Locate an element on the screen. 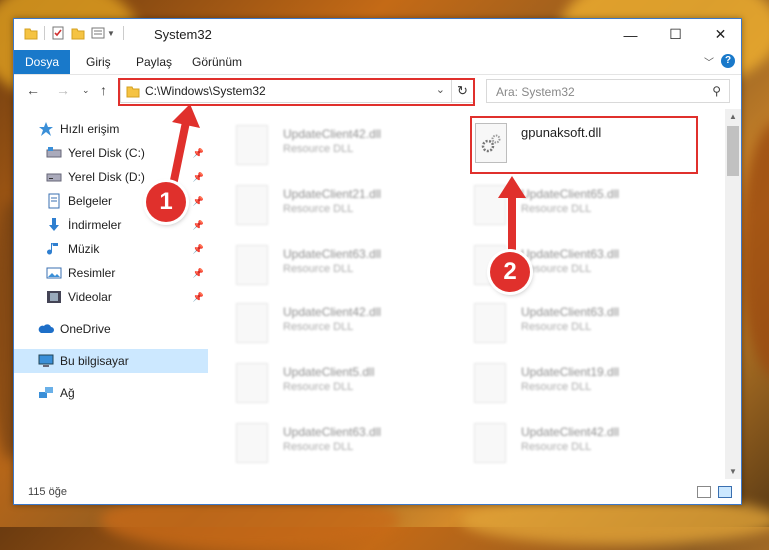 This screenshot has height=550, width=769. list-item: UpdateClient19.dll Resource DLL is located at coordinates (561, 385).